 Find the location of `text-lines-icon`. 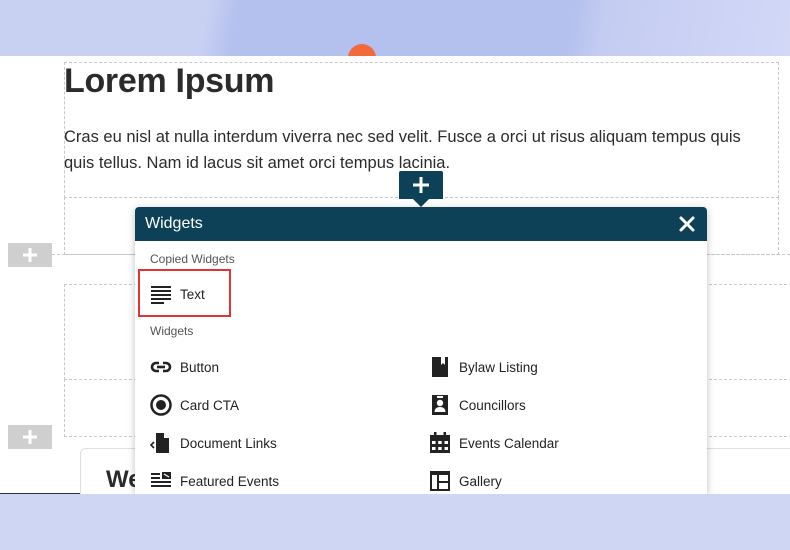

text-lines-icon is located at coordinates (161, 294).